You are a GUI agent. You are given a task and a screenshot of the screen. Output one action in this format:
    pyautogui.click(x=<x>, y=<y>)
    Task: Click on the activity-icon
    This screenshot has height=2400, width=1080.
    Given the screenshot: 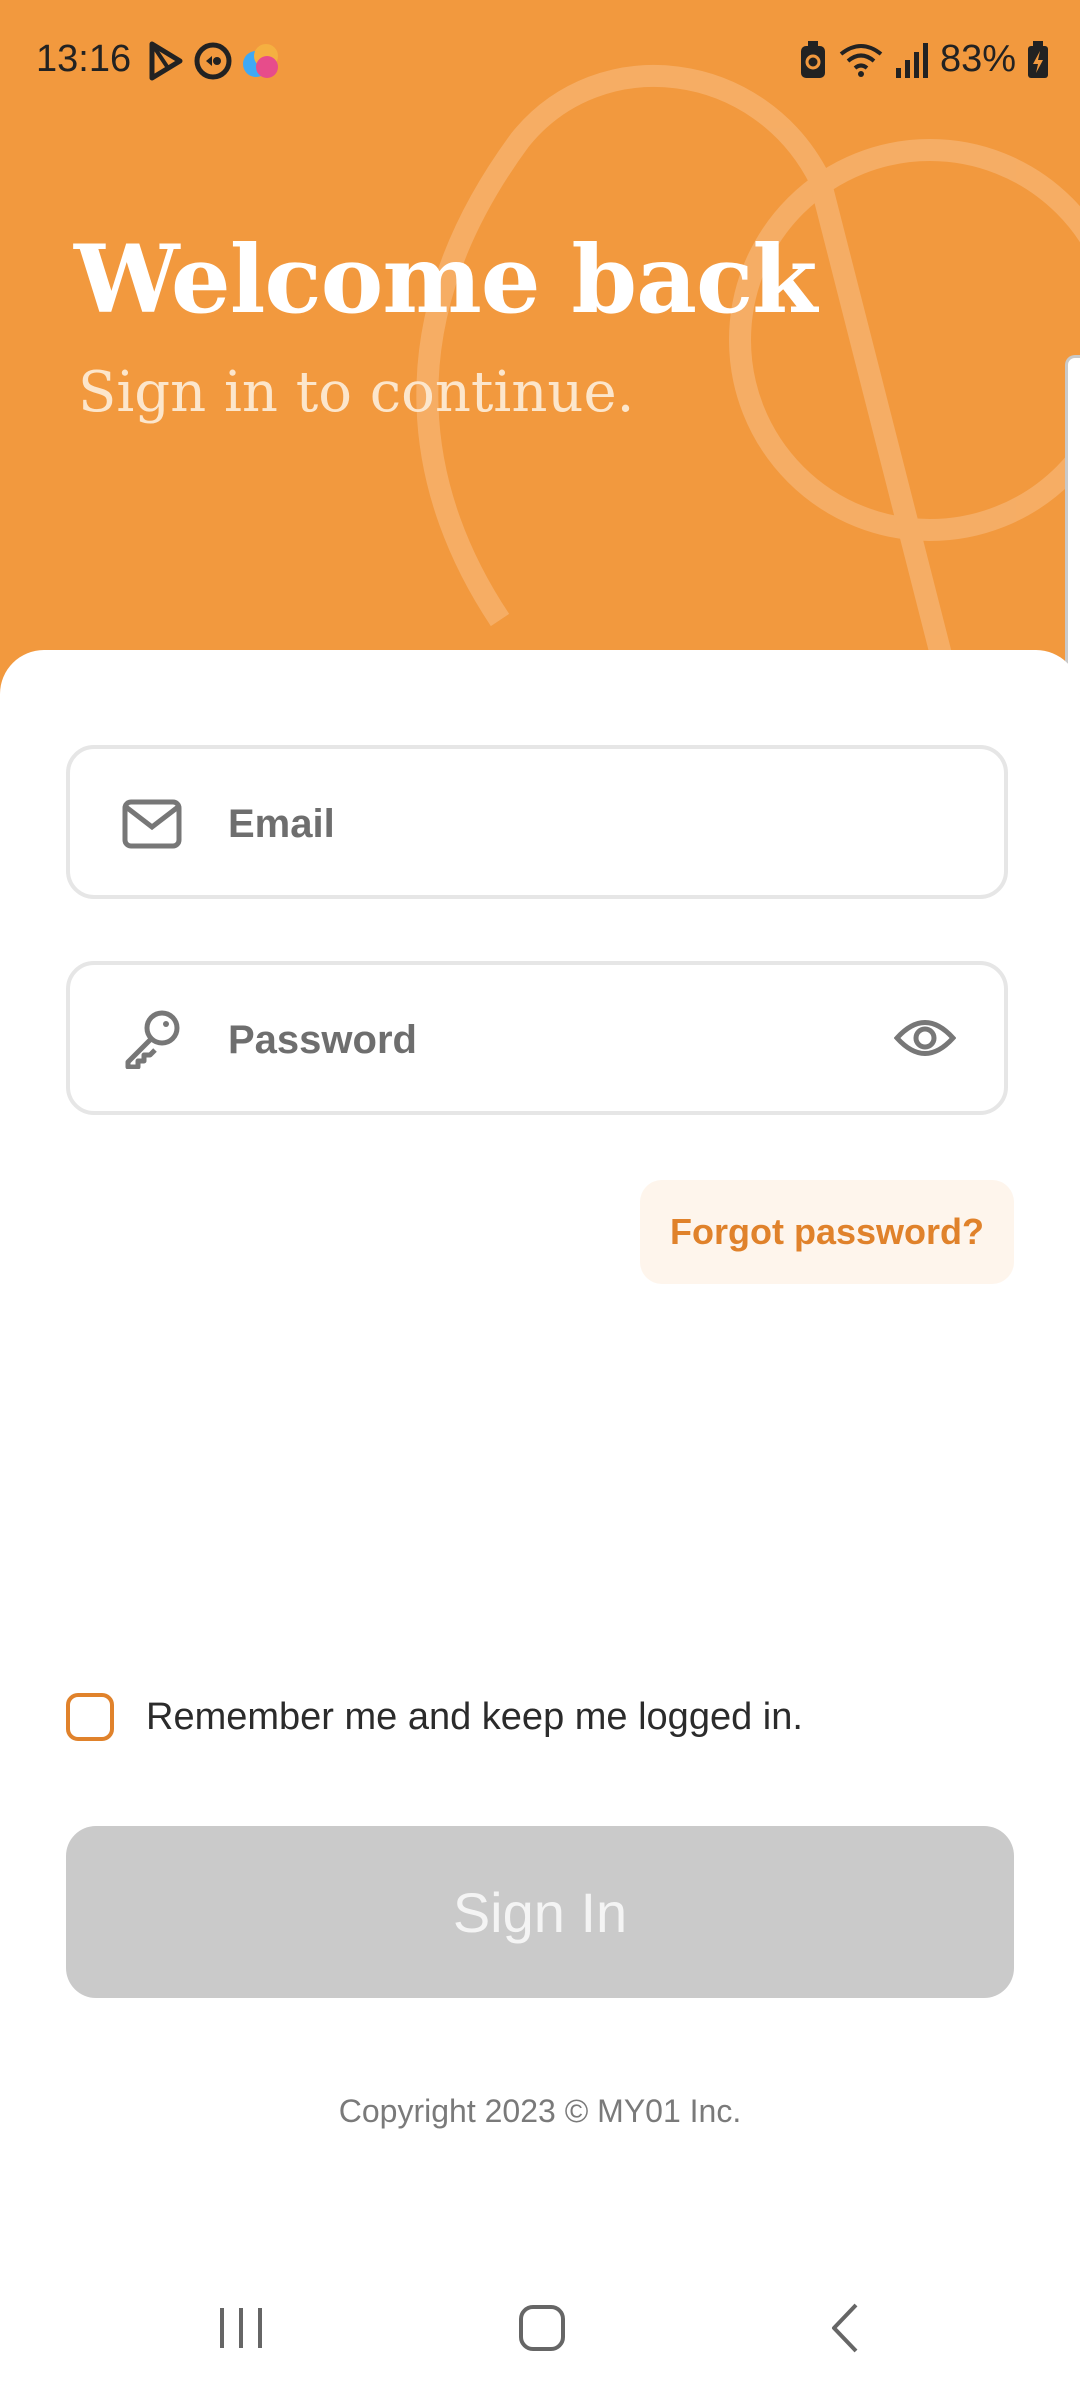 What is the action you would take?
    pyautogui.click(x=213, y=61)
    